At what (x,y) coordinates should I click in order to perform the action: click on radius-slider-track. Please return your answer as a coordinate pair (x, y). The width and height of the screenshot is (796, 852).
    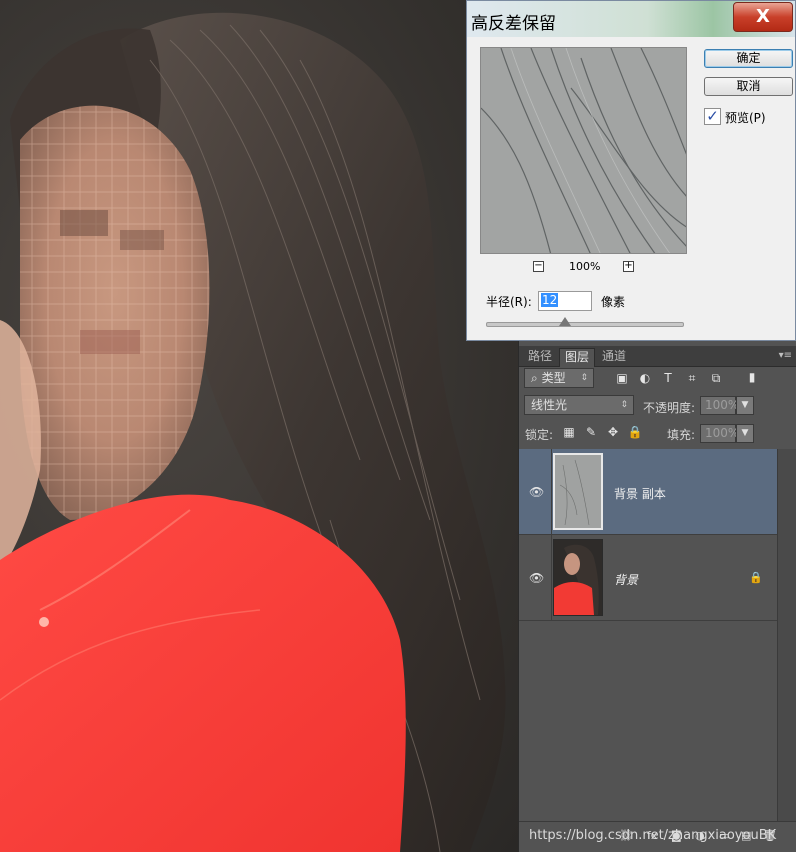
    Looking at the image, I should click on (585, 324).